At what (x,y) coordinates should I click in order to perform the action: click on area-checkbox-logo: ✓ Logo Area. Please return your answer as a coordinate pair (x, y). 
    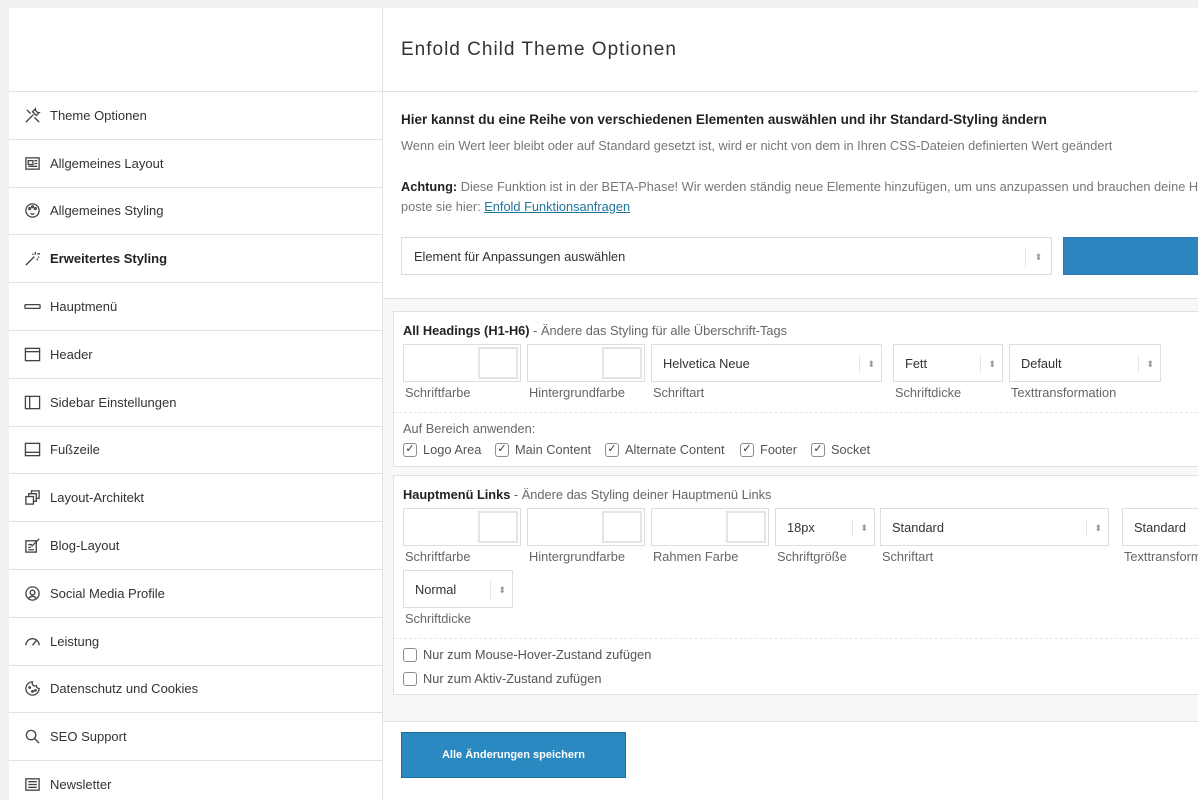
    Looking at the image, I should click on (442, 449).